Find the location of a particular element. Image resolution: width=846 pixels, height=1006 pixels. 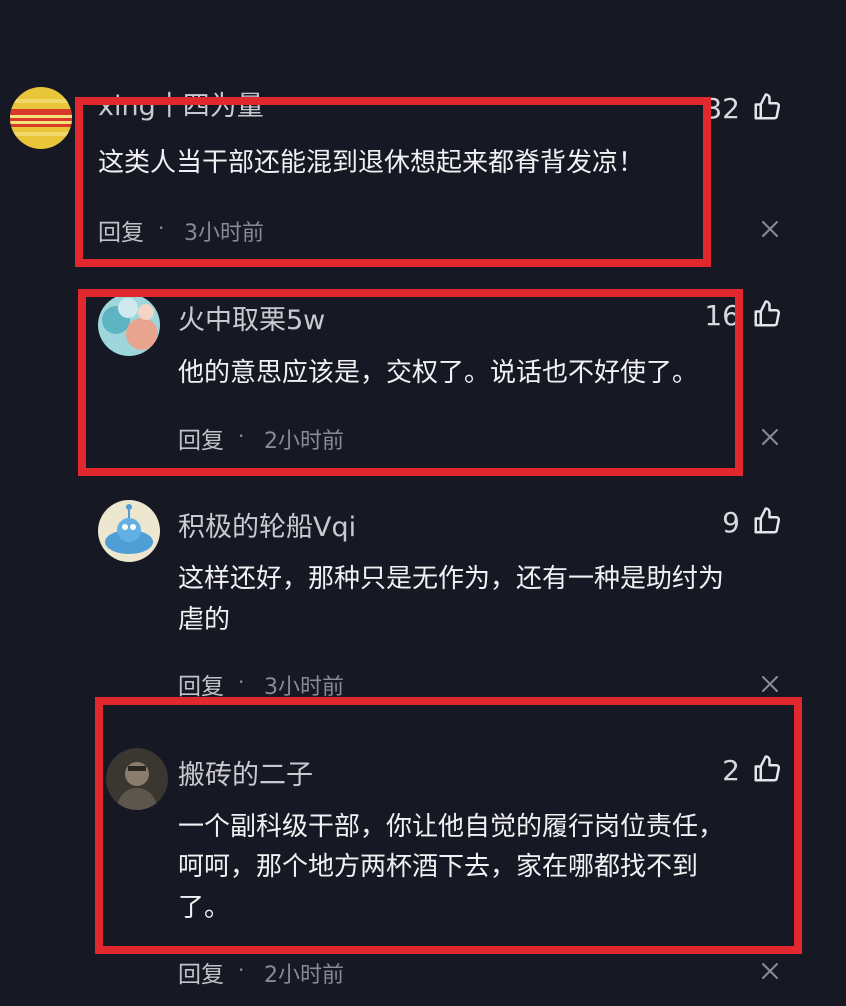

timestamp: 2小时前 is located at coordinates (304, 975).